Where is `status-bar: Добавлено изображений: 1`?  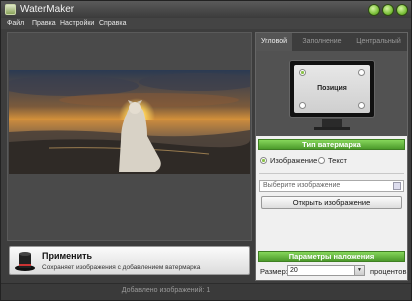
status-bar: Добавлено изображений: 1 is located at coordinates (206, 291).